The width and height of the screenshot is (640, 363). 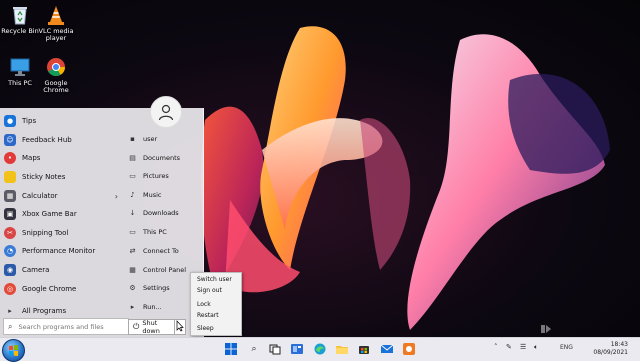 What do you see at coordinates (573, 330) in the screenshot?
I see `watermark` at bounding box center [573, 330].